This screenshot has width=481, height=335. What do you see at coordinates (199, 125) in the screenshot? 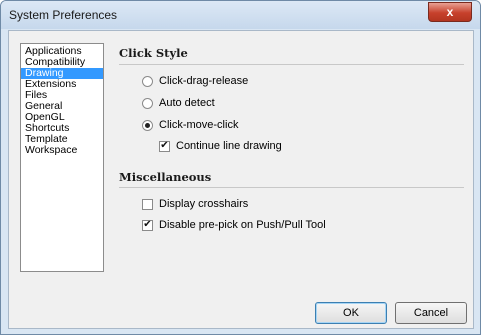
I see `radio-label: Click-move-click` at bounding box center [199, 125].